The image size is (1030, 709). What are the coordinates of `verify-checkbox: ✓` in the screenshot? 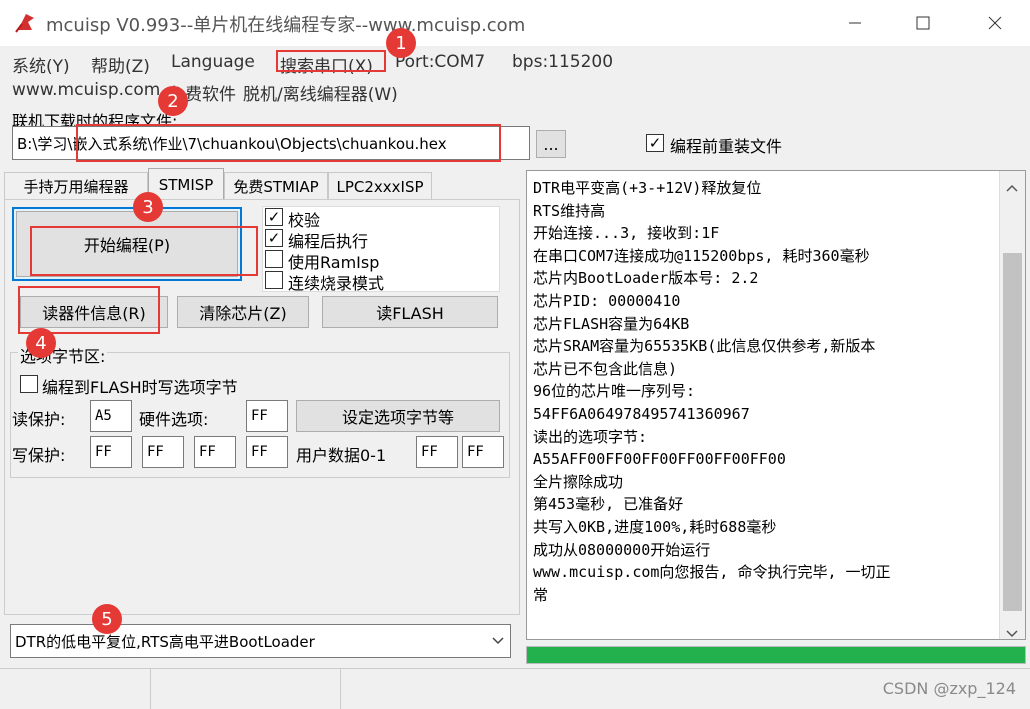 It's located at (274, 217).